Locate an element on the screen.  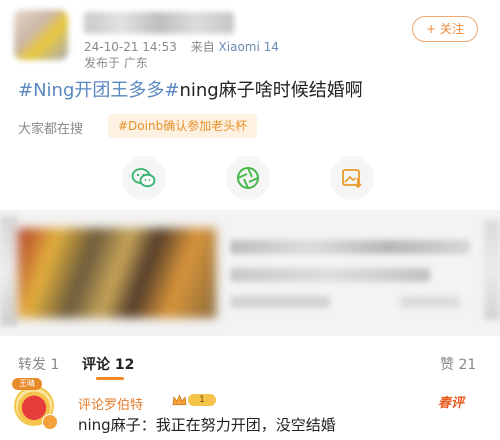
author-avatar is located at coordinates (41, 35).